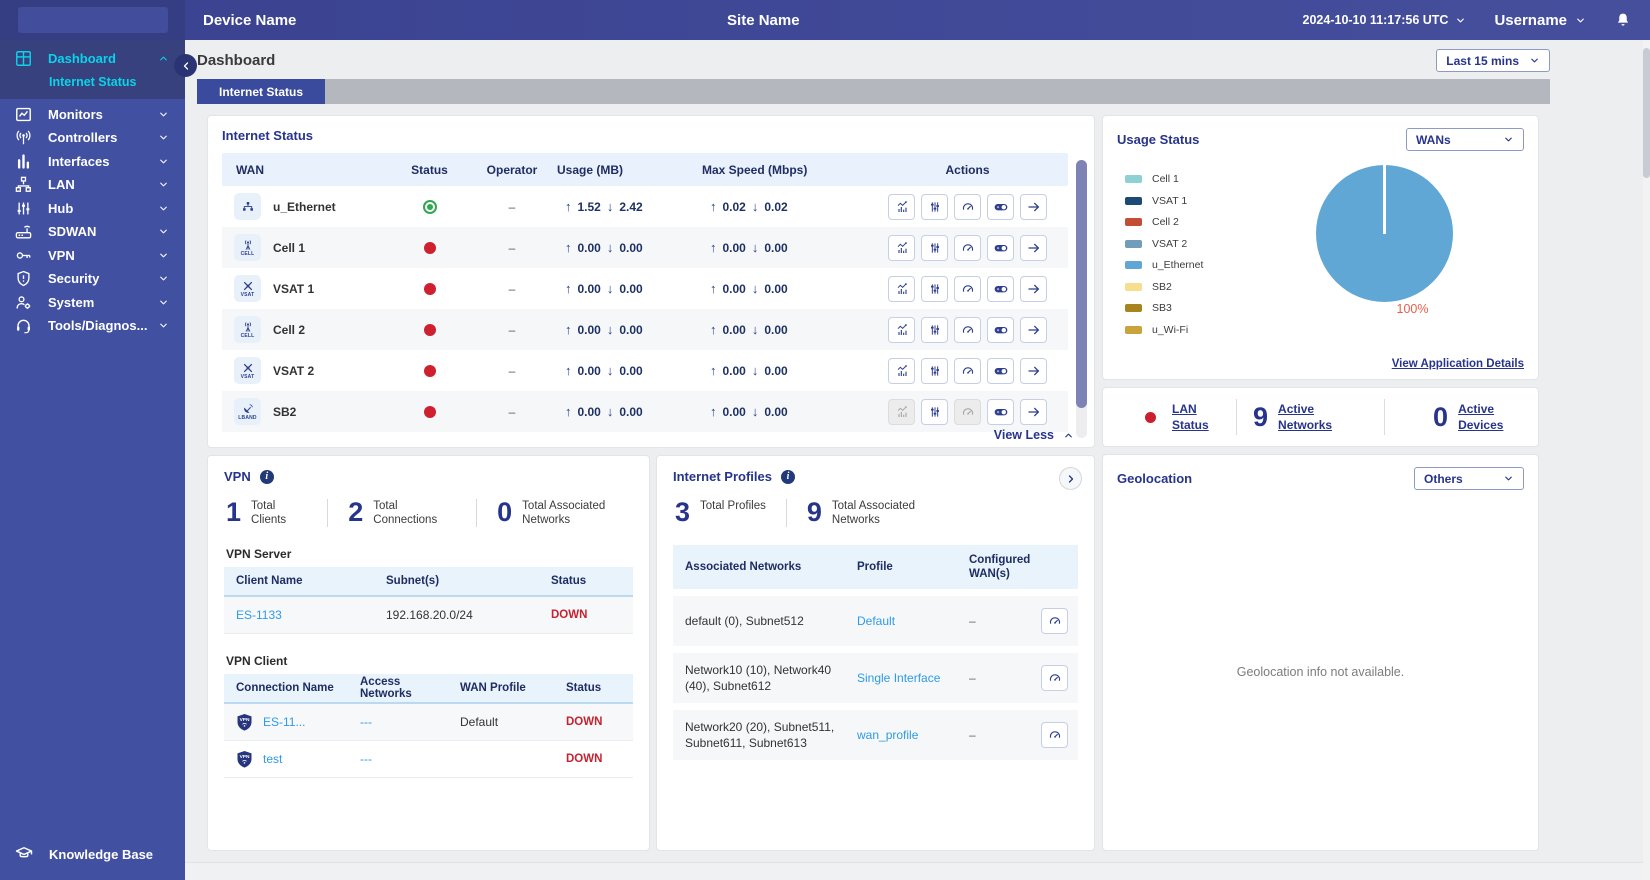 This screenshot has width=1650, height=880. What do you see at coordinates (244, 759) in the screenshot?
I see `vpn-shield-icon` at bounding box center [244, 759].